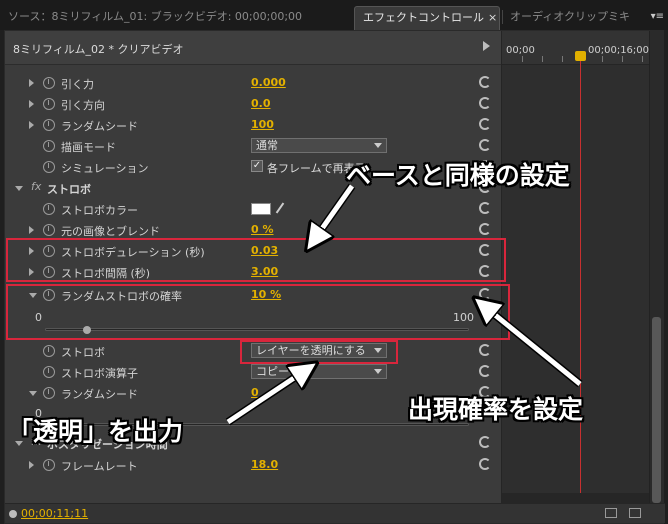  What do you see at coordinates (656, 268) in the screenshot?
I see `panel-vscrollbar` at bounding box center [656, 268].